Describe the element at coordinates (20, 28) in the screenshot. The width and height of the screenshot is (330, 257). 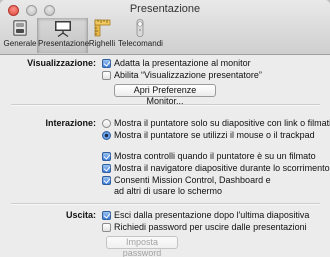
I see `switch-icon` at that location.